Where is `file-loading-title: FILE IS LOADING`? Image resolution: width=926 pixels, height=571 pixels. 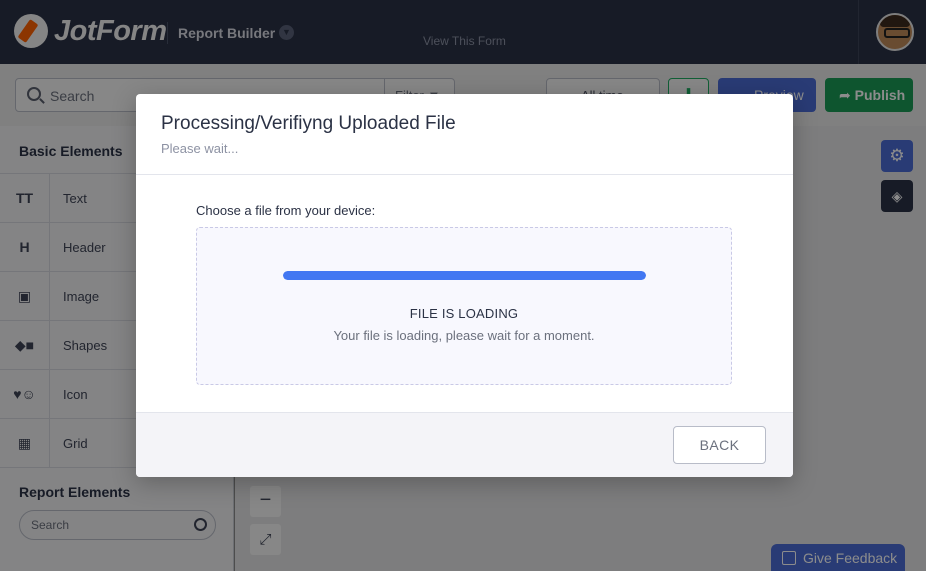
file-loading-title: FILE IS LOADING is located at coordinates (464, 313).